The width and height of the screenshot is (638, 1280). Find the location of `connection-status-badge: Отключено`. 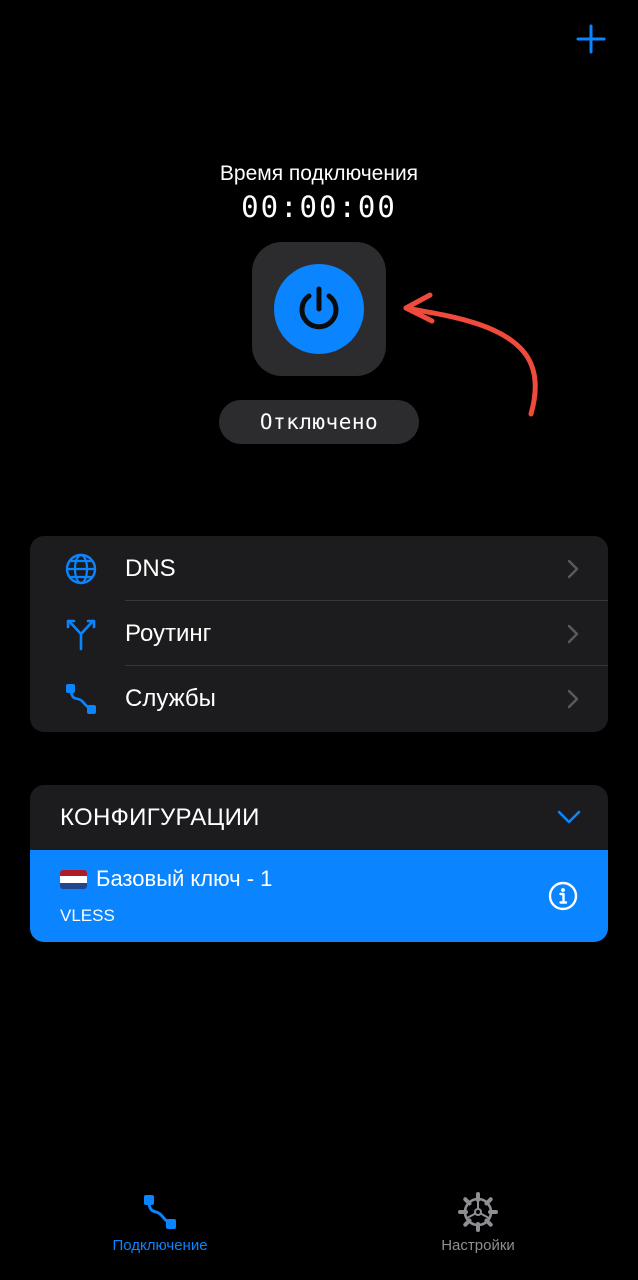

connection-status-badge: Отключено is located at coordinates (319, 422).